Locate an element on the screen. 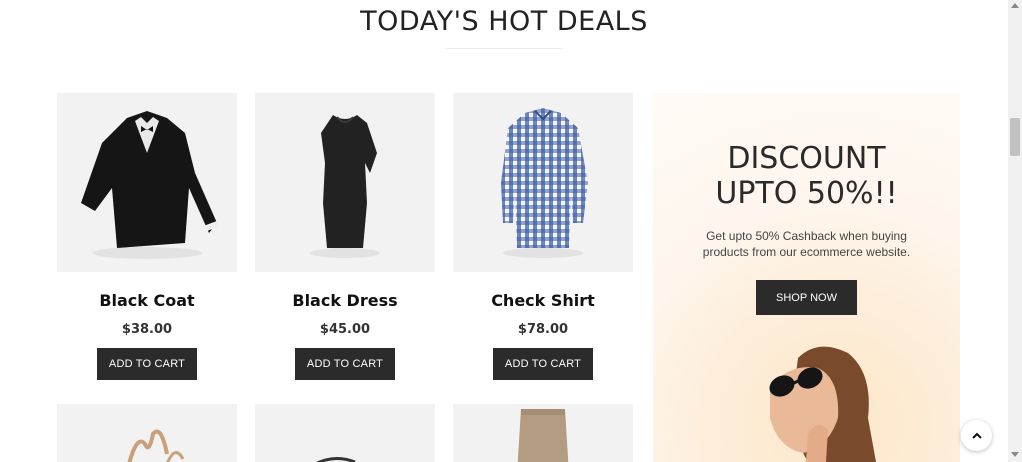  section-title: TODAY'S HOT DEALS is located at coordinates (504, 21).